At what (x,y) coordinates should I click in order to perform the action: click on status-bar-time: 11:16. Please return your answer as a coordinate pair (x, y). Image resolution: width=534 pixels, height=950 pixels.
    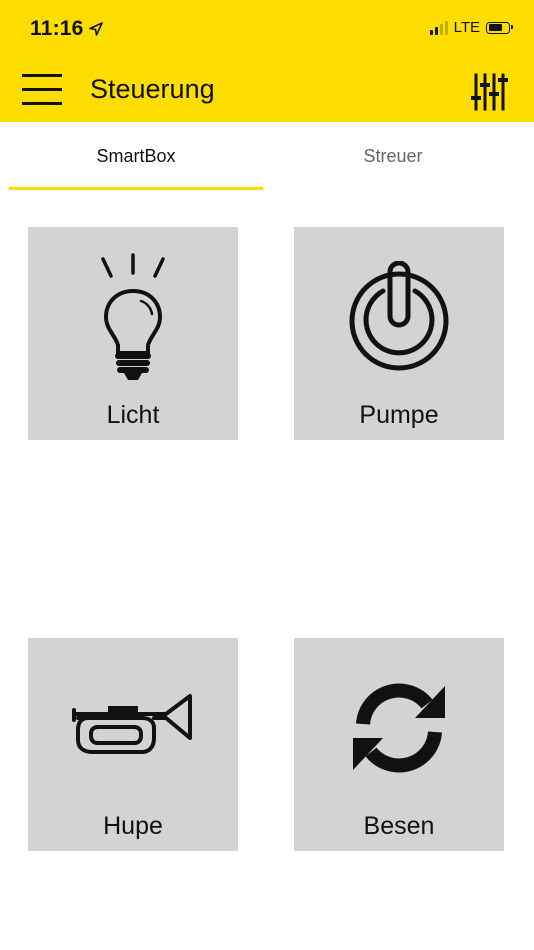
    Looking at the image, I should click on (66, 29).